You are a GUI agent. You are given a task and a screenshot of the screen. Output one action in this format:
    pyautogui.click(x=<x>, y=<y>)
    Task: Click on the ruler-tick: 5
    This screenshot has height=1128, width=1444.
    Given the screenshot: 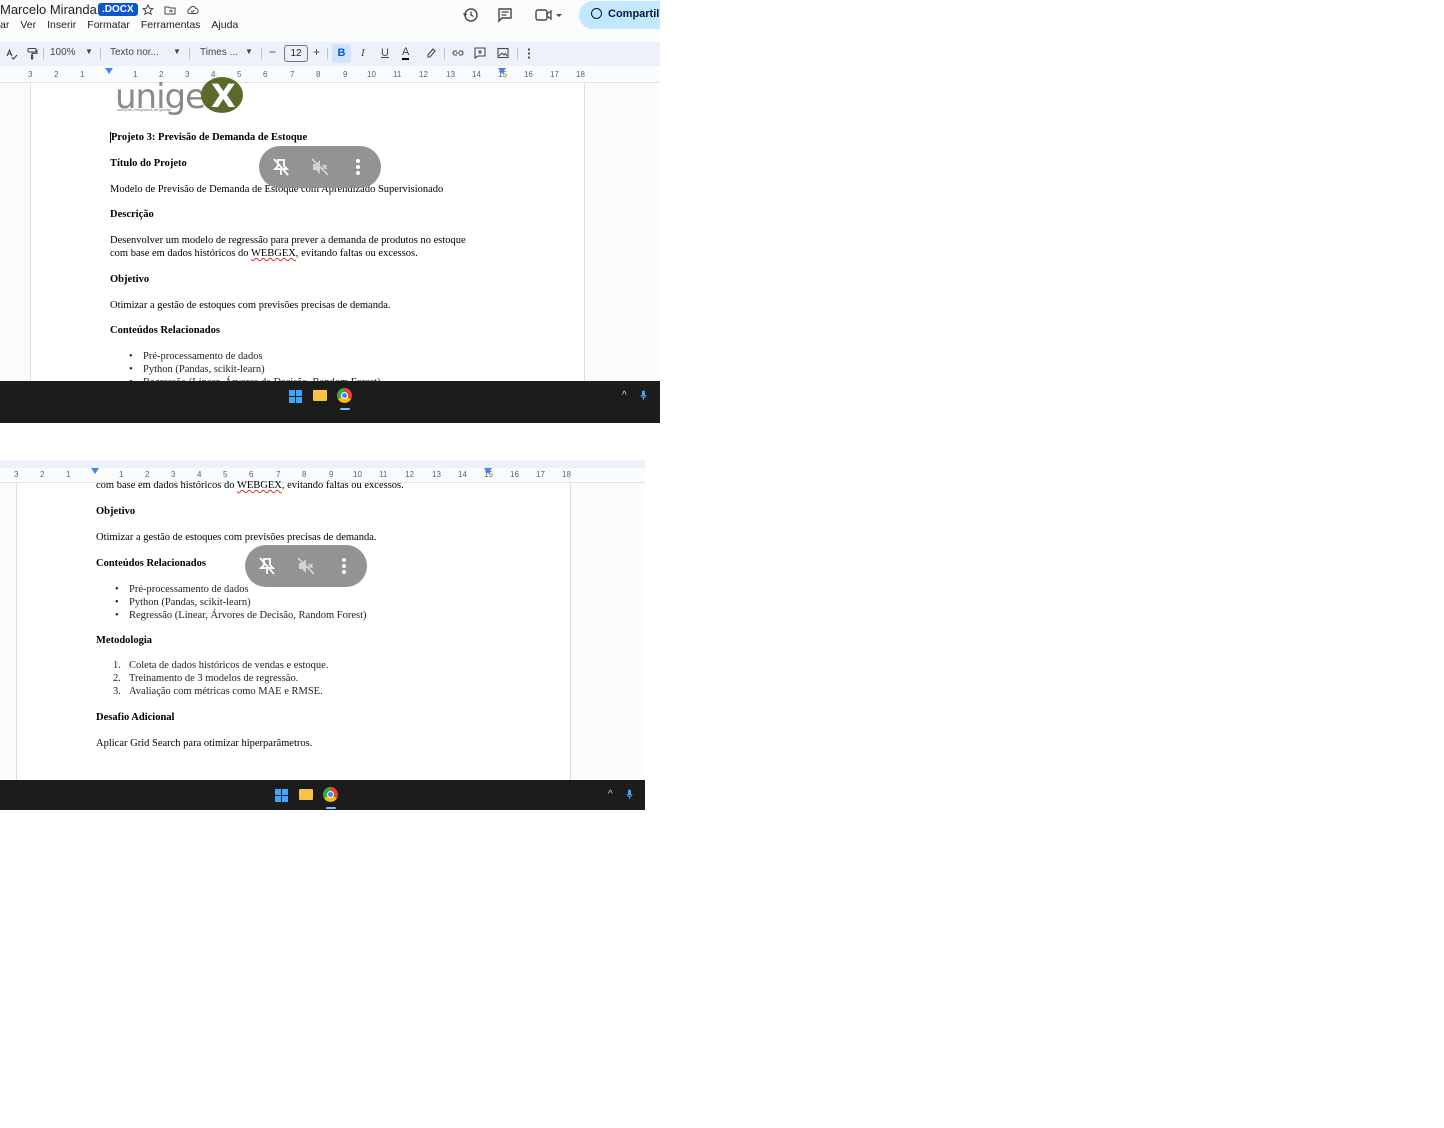 What is the action you would take?
    pyautogui.click(x=239, y=74)
    